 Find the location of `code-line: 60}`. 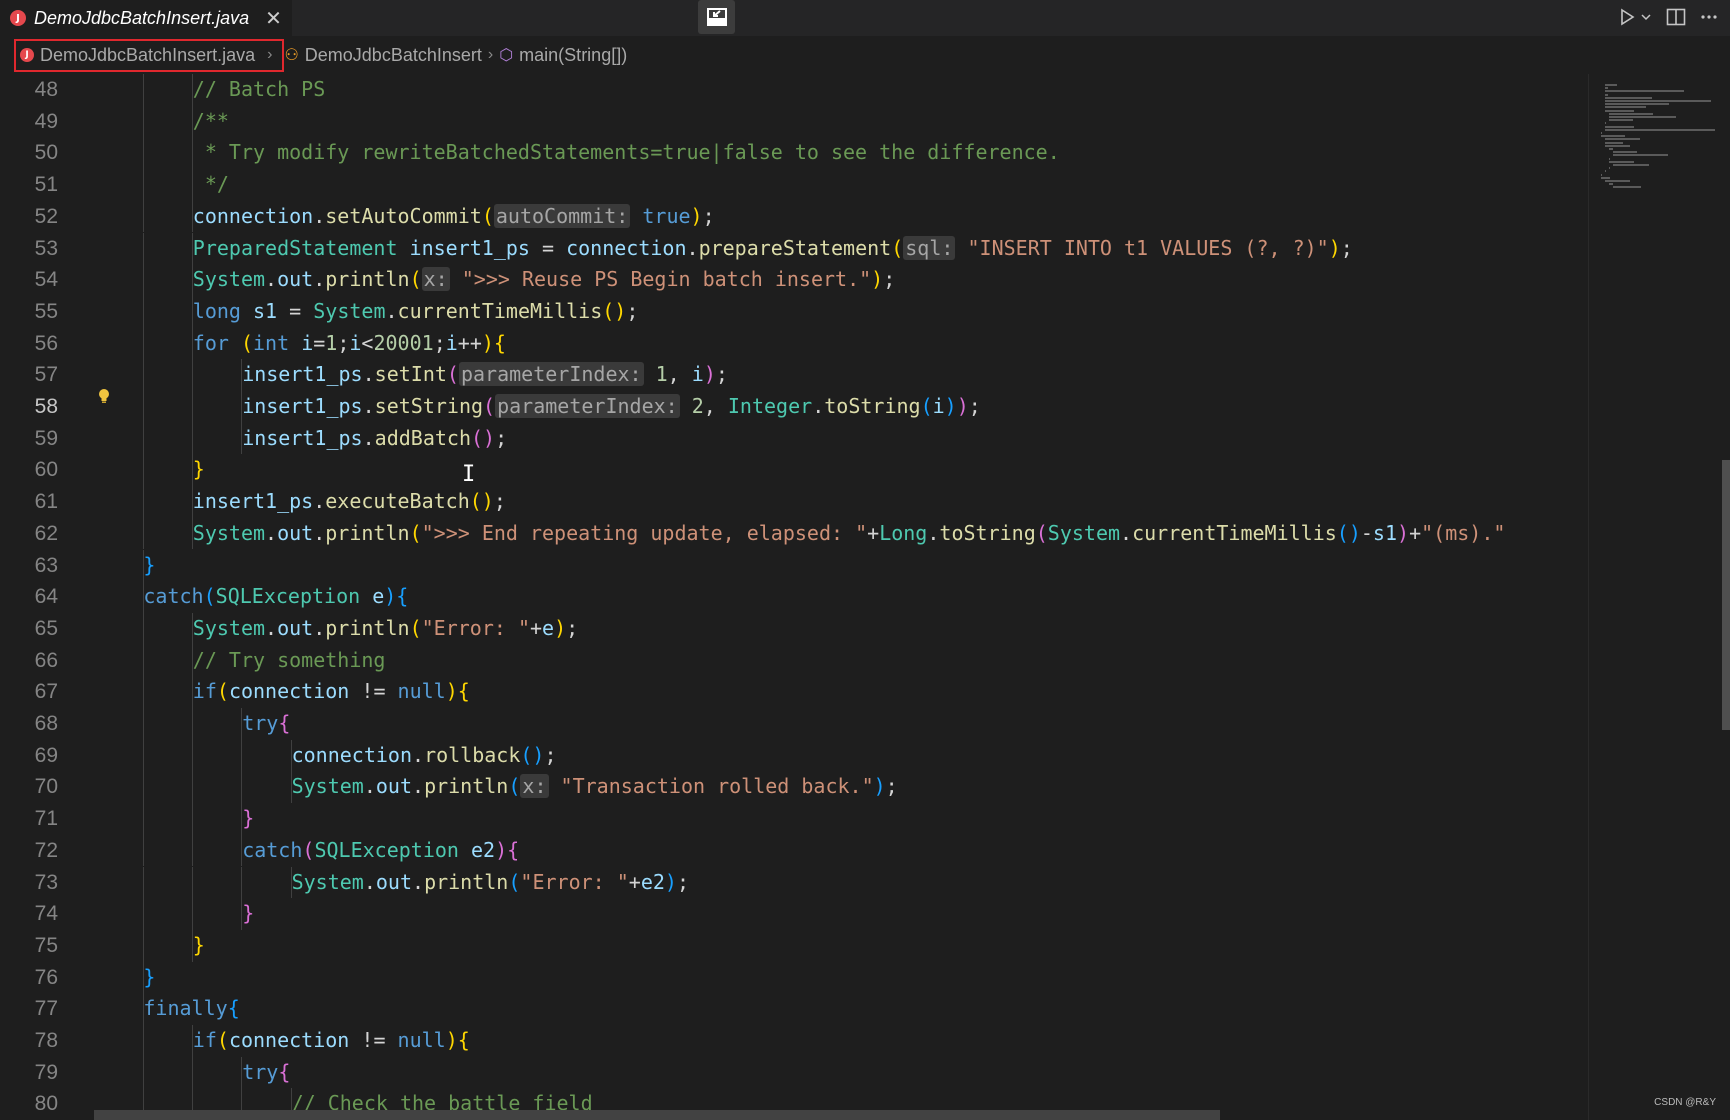

code-line: 60} is located at coordinates (794, 470).